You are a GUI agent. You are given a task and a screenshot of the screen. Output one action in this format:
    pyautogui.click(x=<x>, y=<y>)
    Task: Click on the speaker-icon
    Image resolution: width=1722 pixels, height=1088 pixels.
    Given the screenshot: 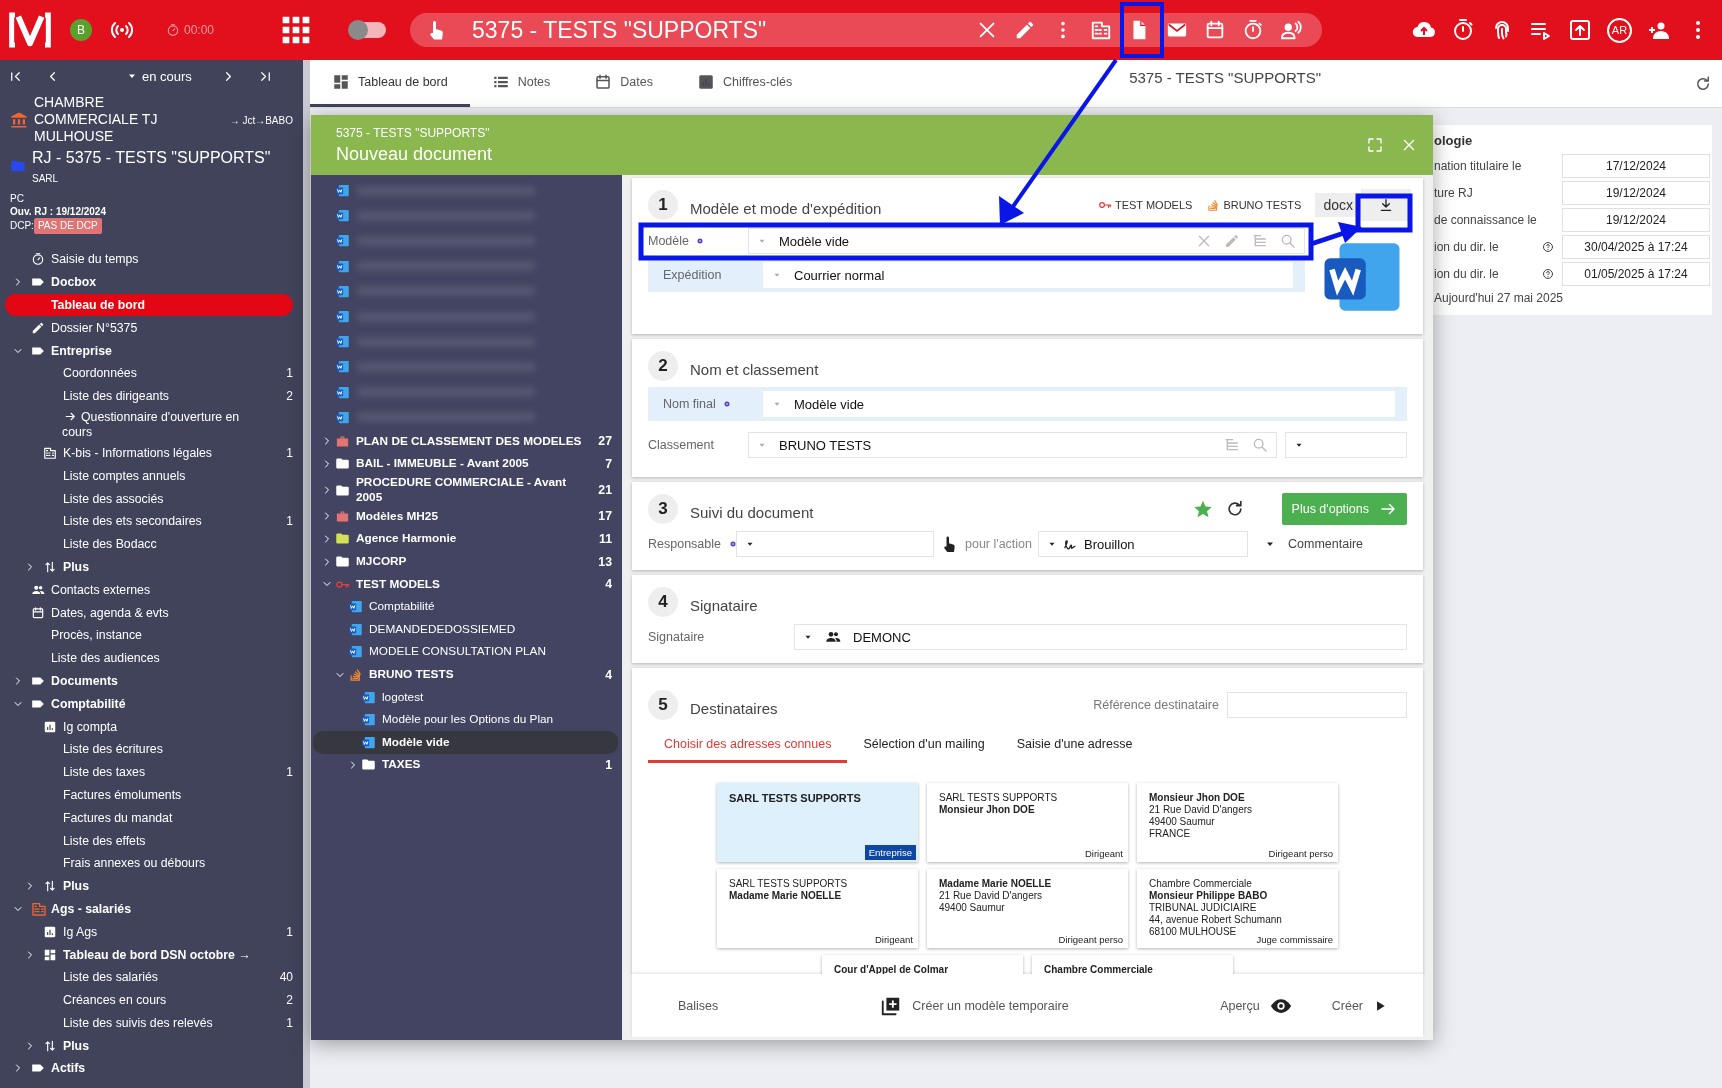 What is the action you would take?
    pyautogui.click(x=1291, y=30)
    